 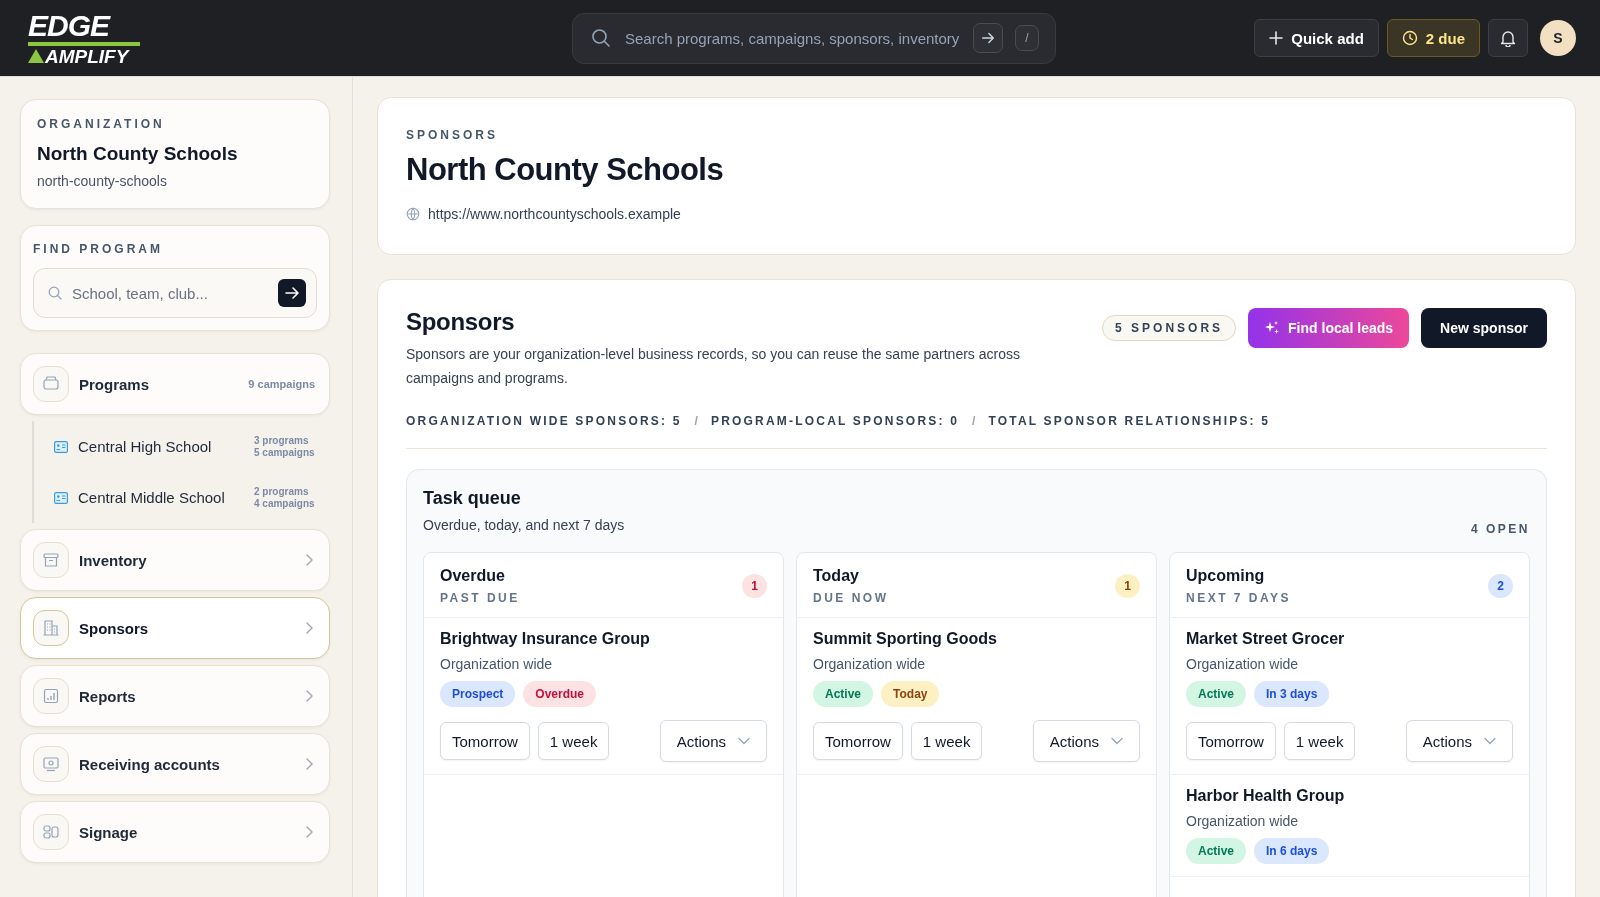 I want to click on search-submit-button, so click(x=988, y=38).